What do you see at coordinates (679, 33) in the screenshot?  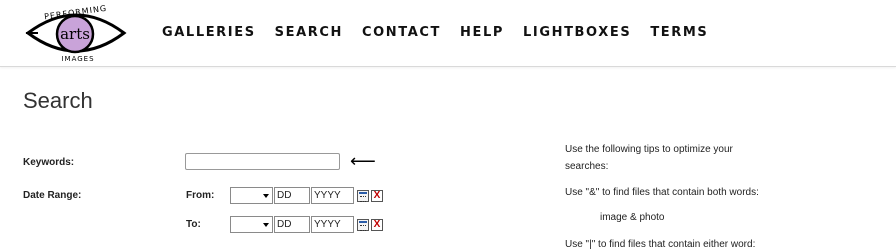 I see `nav-terms: TERMS` at bounding box center [679, 33].